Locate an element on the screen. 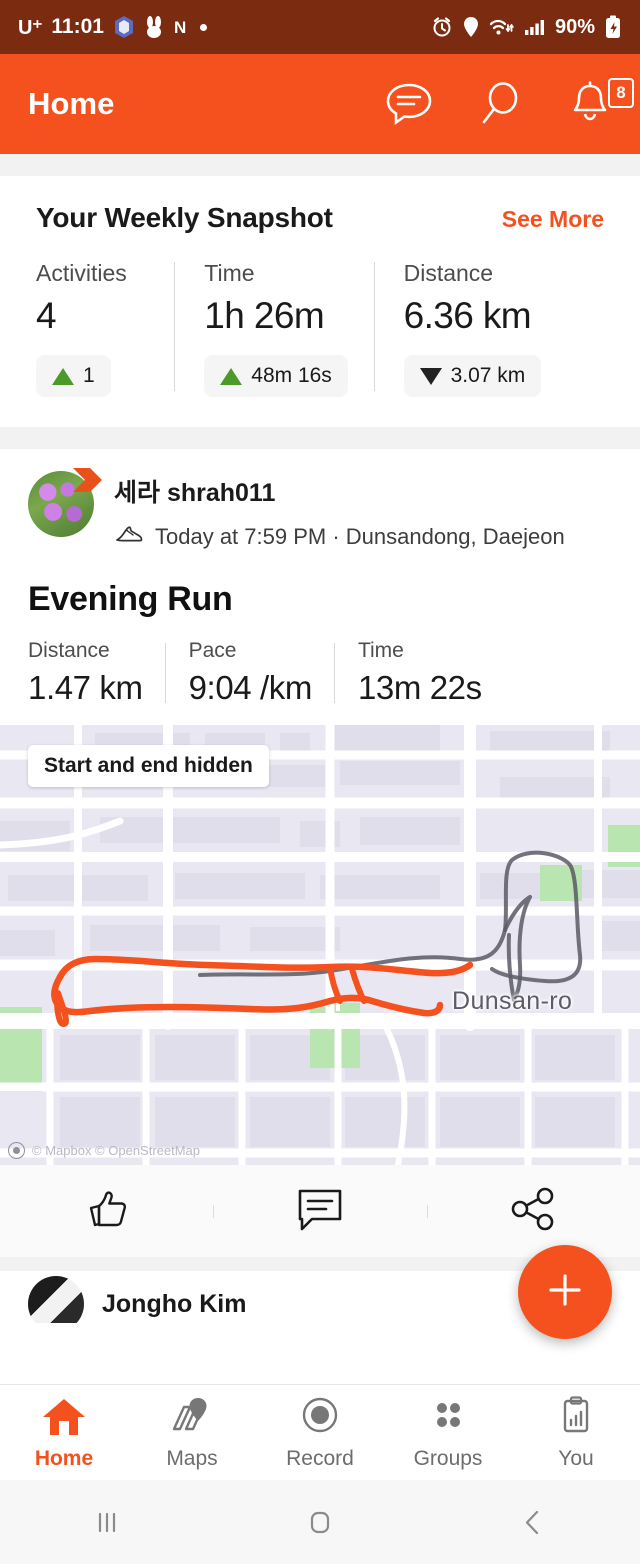 The height and width of the screenshot is (1564, 640). nav-label: Maps is located at coordinates (192, 1458).